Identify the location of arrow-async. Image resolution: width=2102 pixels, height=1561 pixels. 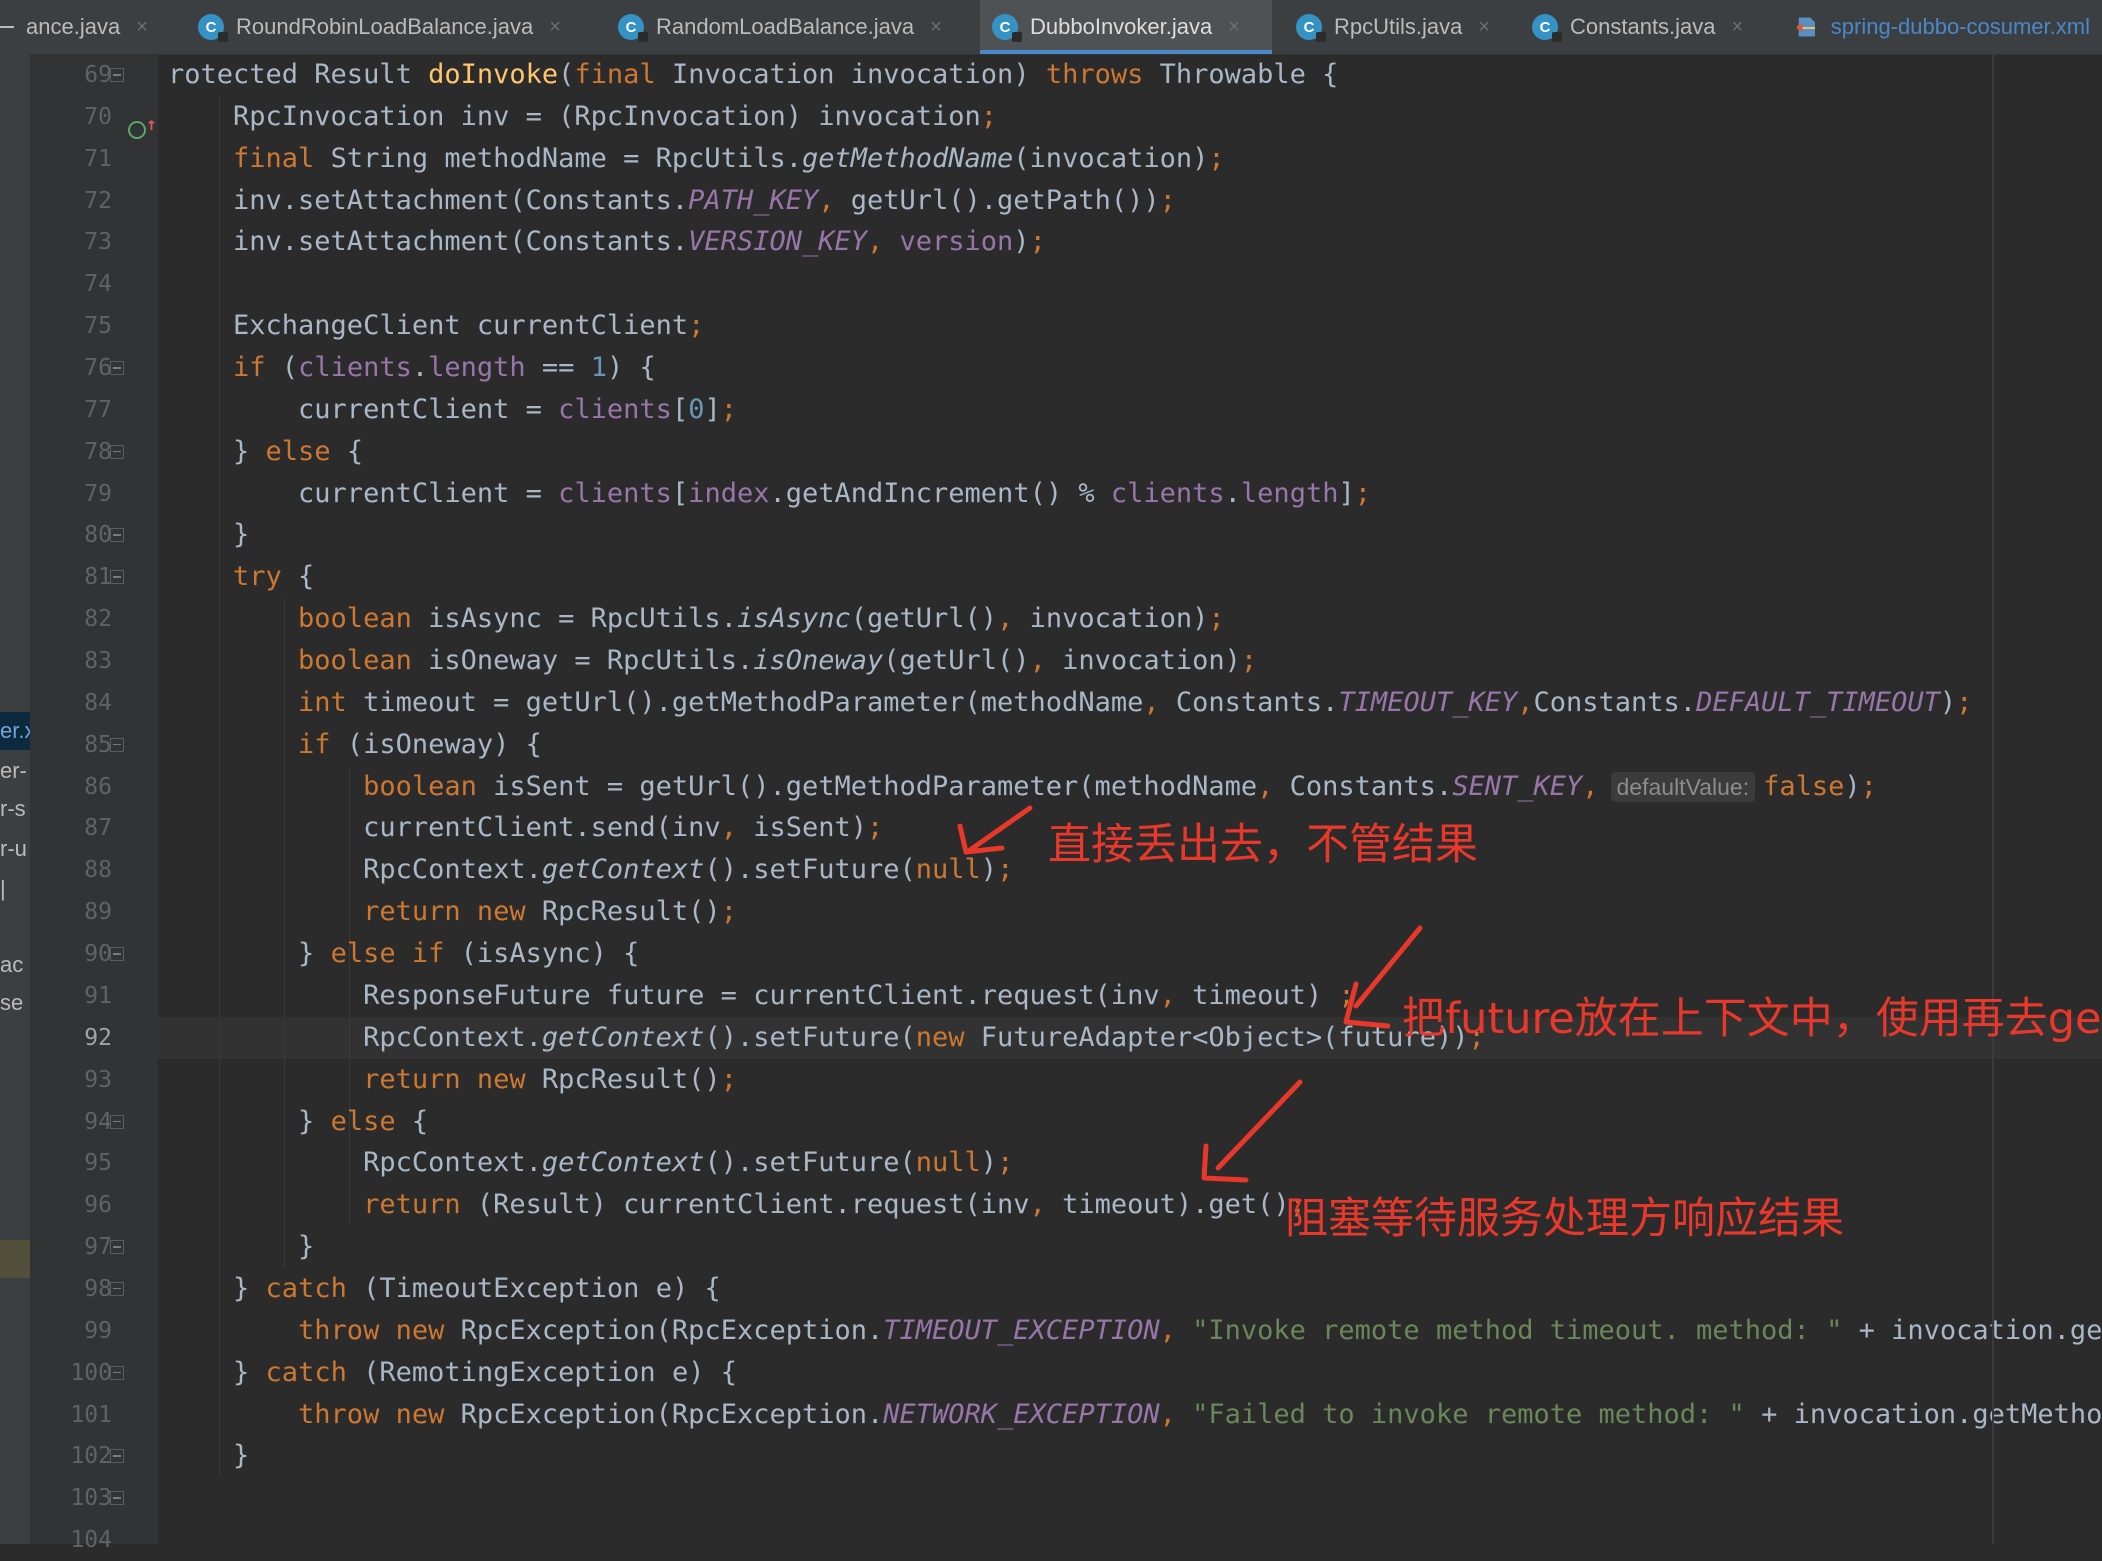
(1388, 967).